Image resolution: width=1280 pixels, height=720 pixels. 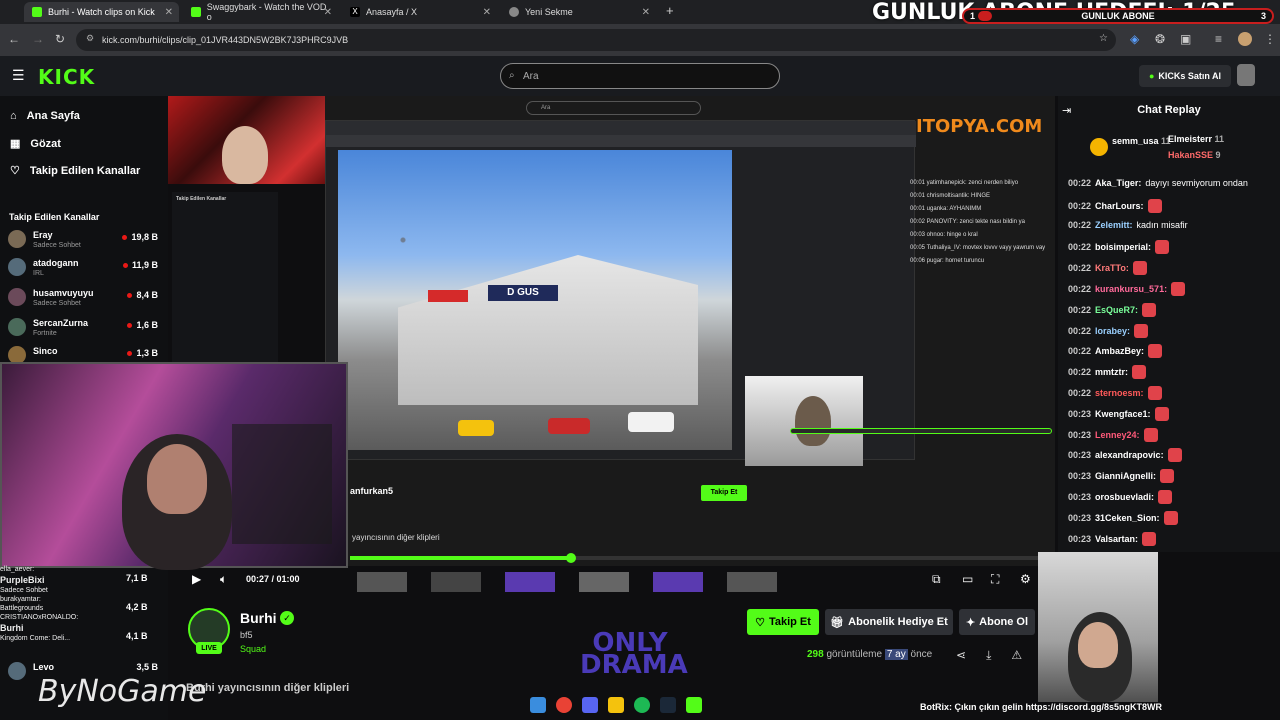 What do you see at coordinates (1080, 309) in the screenshot?
I see `chat-timestamp: 00:22` at bounding box center [1080, 309].